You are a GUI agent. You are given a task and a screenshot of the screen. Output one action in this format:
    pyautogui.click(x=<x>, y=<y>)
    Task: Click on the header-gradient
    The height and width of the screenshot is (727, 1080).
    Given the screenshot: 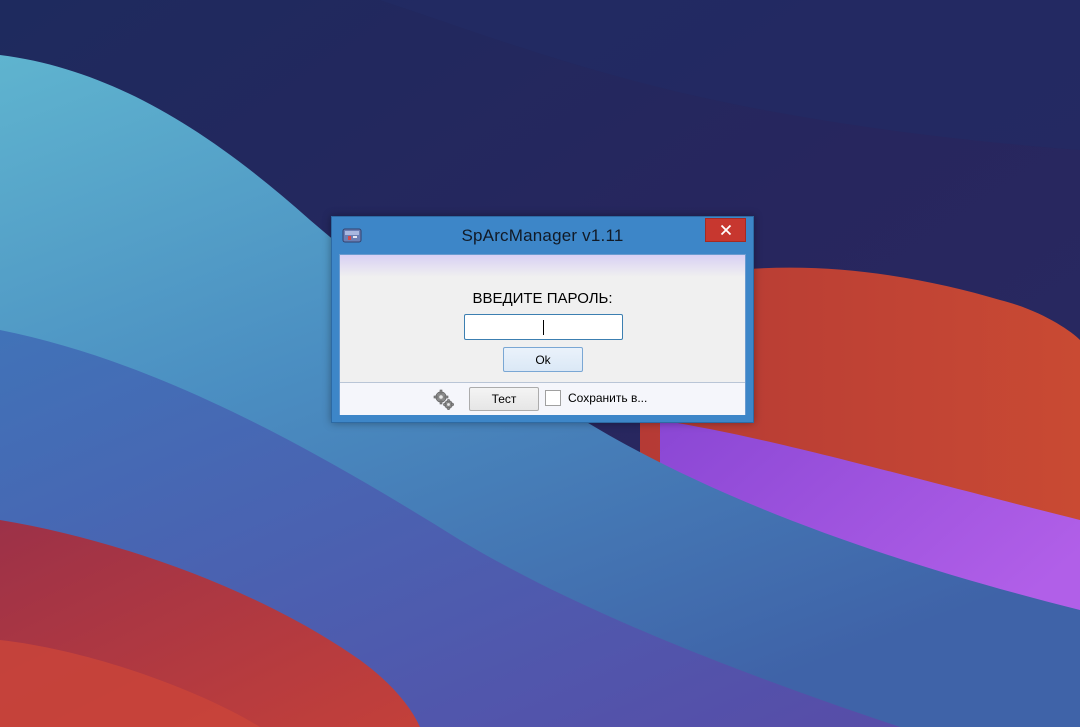 What is the action you would take?
    pyautogui.click(x=542, y=266)
    